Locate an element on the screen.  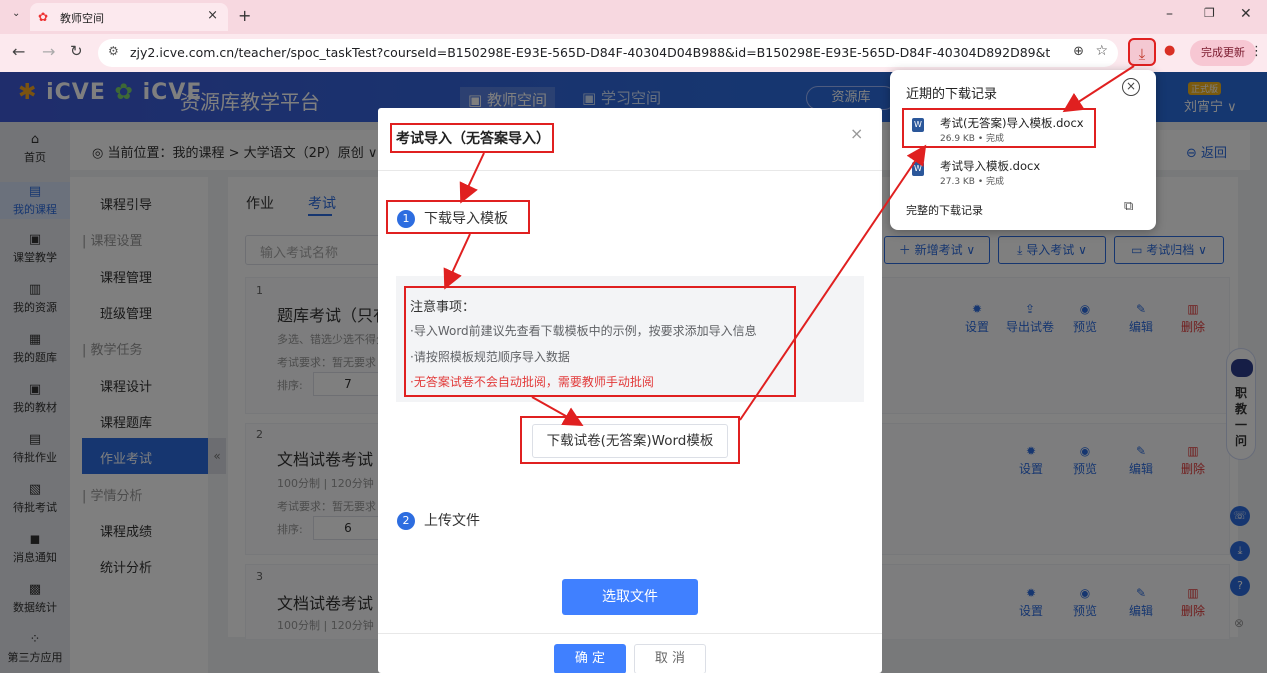
arrow-title-to-step1 is located at coordinates (472, 178).